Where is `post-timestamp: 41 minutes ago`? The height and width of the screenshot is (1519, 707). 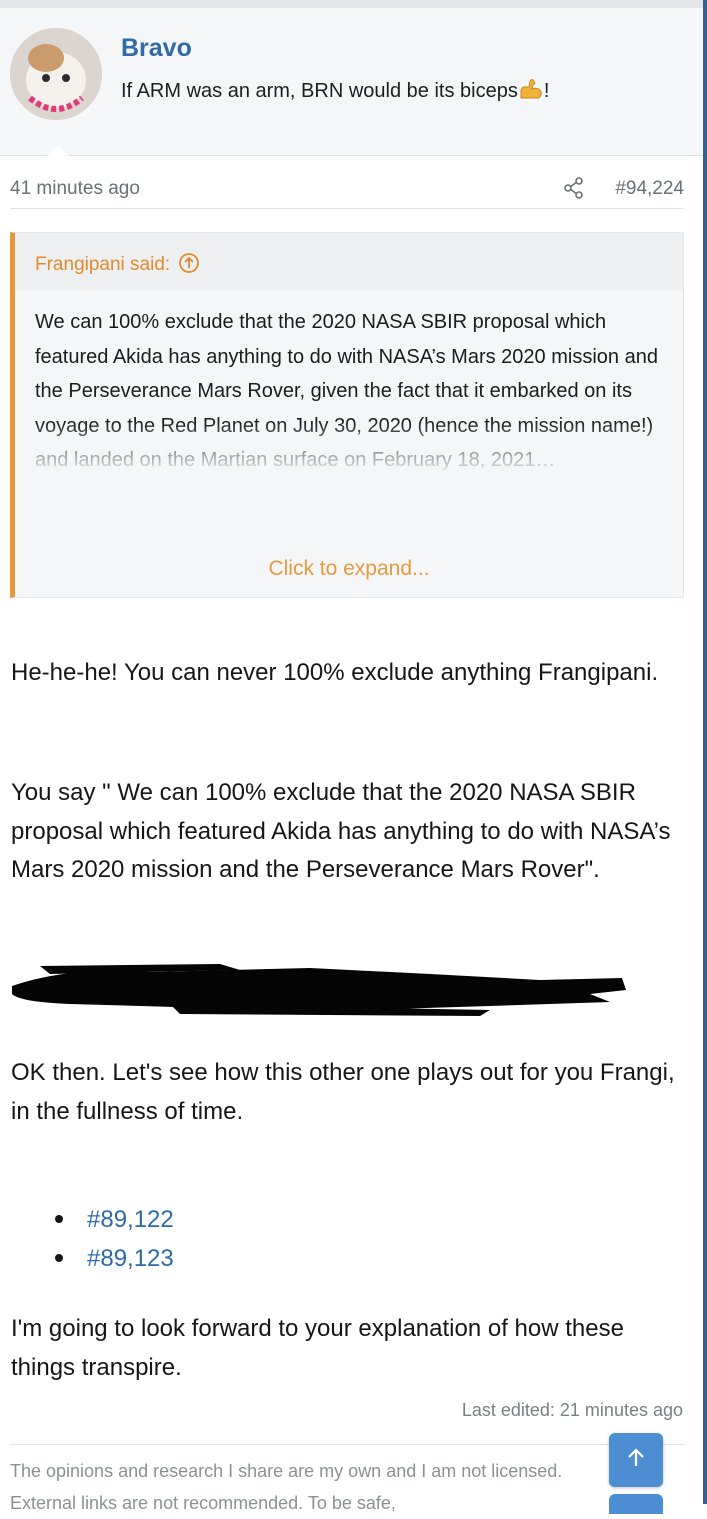
post-timestamp: 41 minutes ago is located at coordinates (75, 189).